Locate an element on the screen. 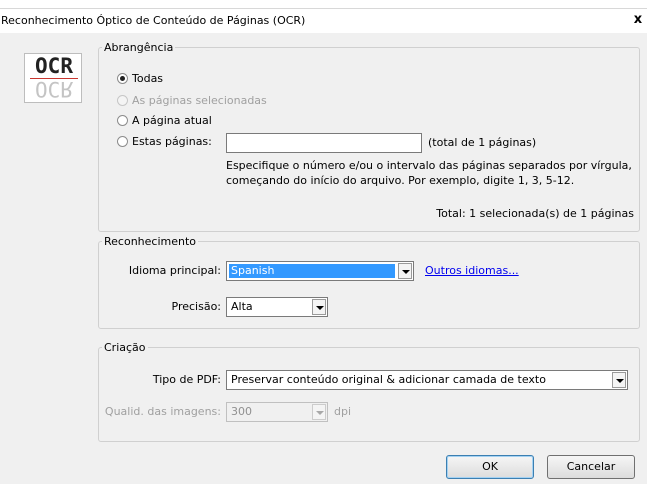 The image size is (647, 484). pages-input is located at coordinates (324, 143).